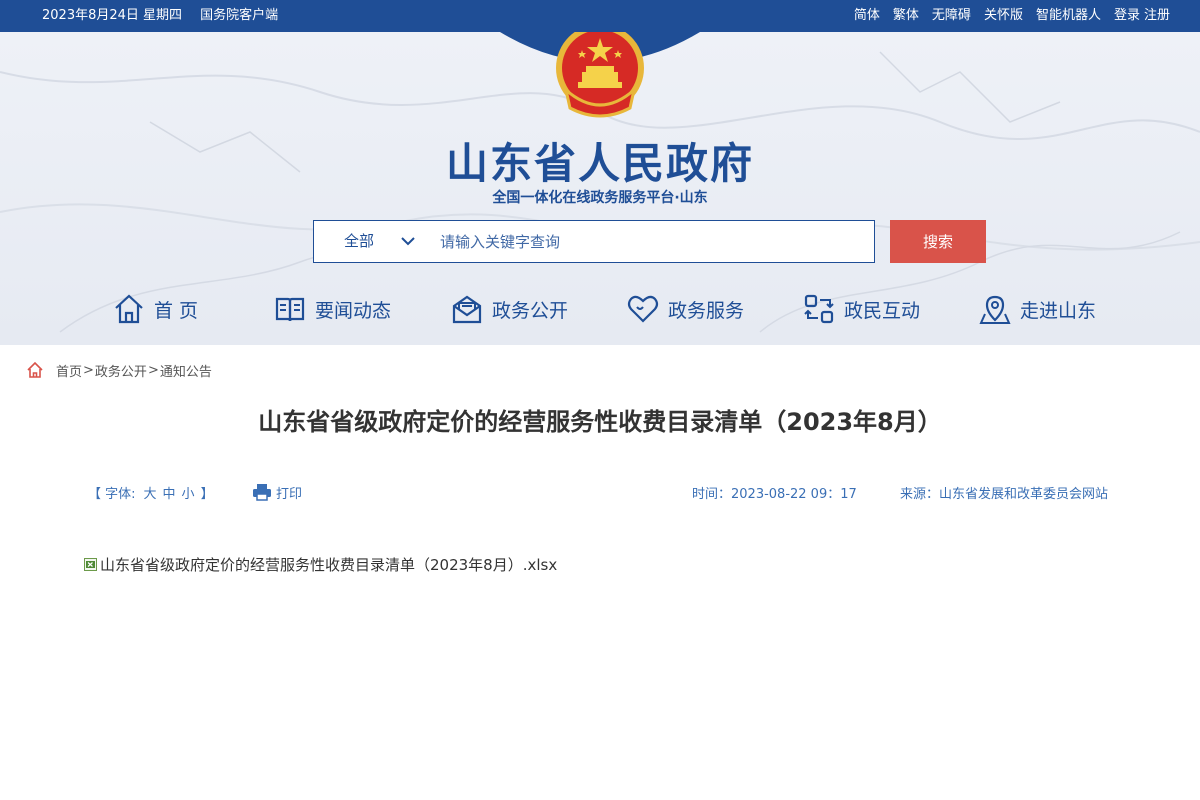 The image size is (1200, 800). I want to click on traditional-chinese-link: 繁体, so click(906, 16).